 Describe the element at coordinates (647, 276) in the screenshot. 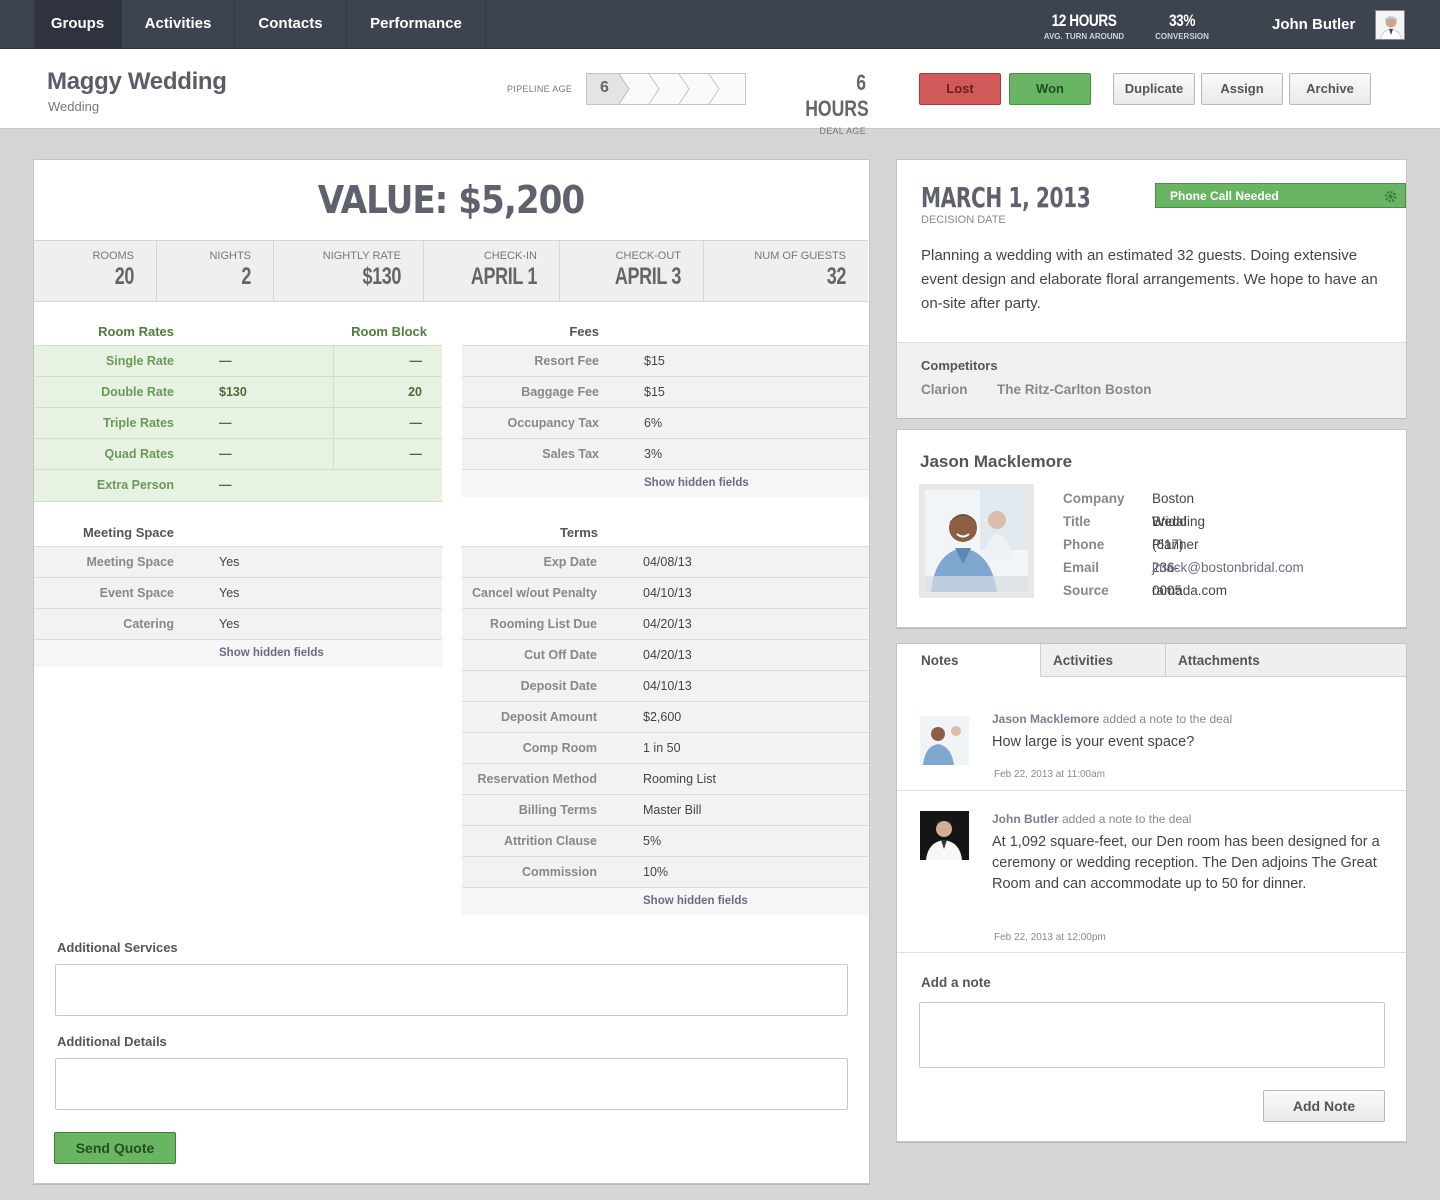

I see `metric-value: APRIL 3` at that location.